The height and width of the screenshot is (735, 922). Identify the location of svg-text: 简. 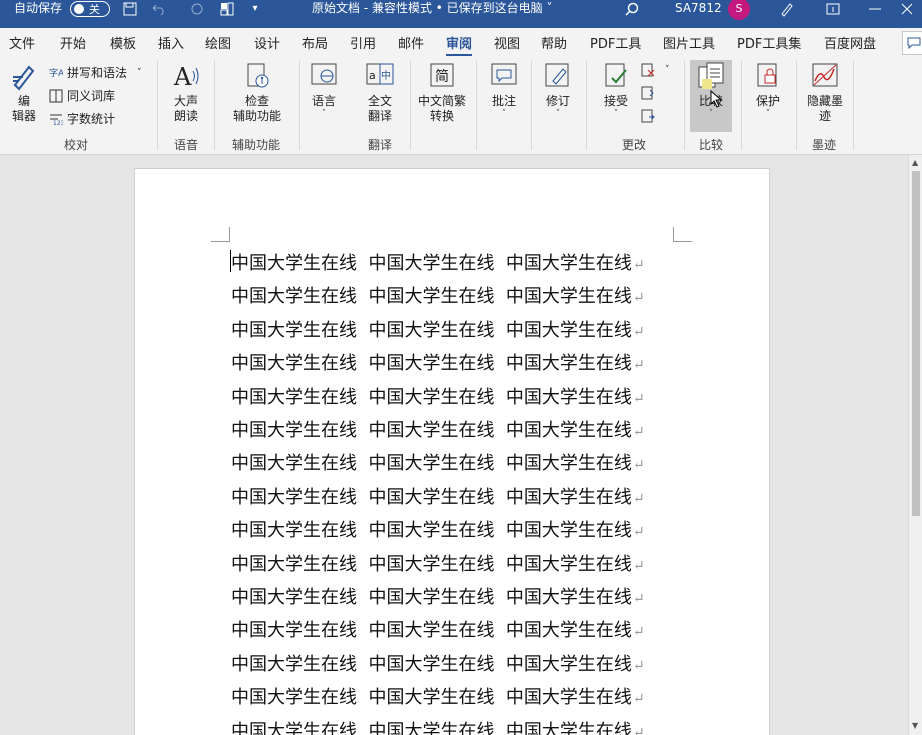
(442, 76).